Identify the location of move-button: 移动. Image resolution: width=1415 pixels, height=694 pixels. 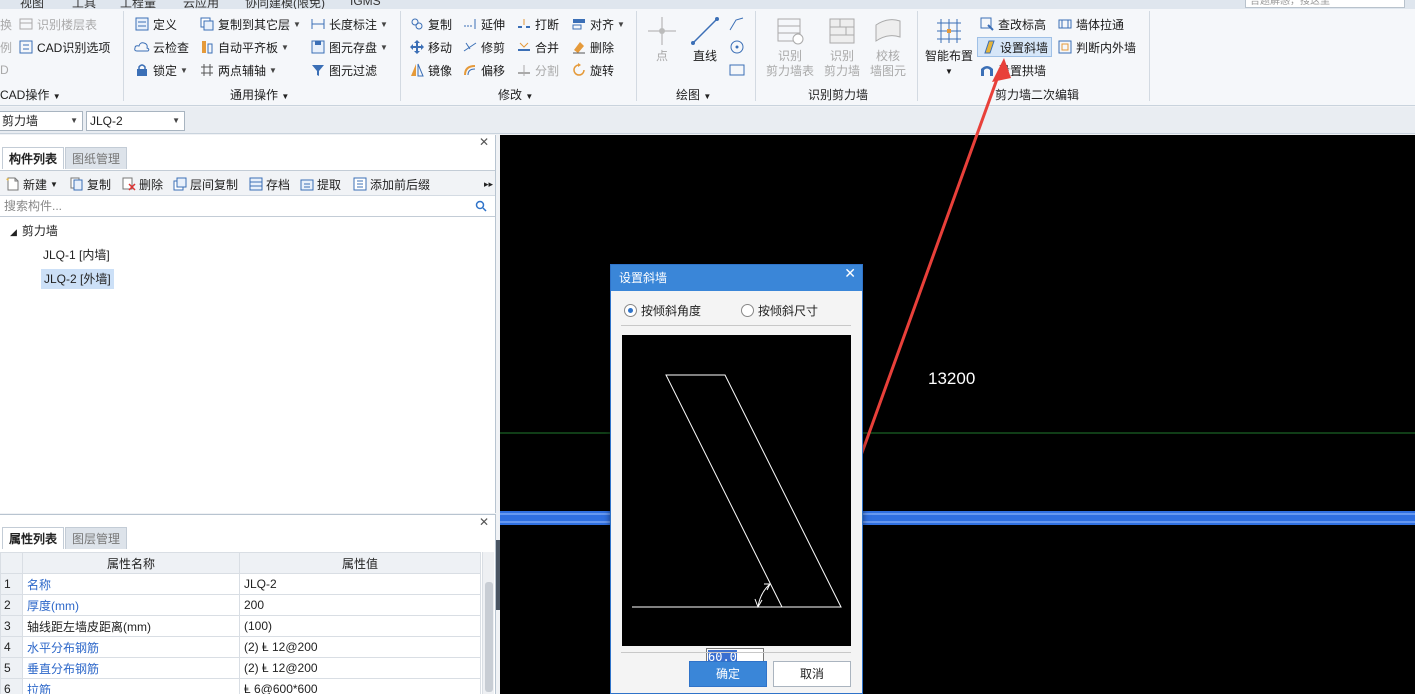
(430, 47).